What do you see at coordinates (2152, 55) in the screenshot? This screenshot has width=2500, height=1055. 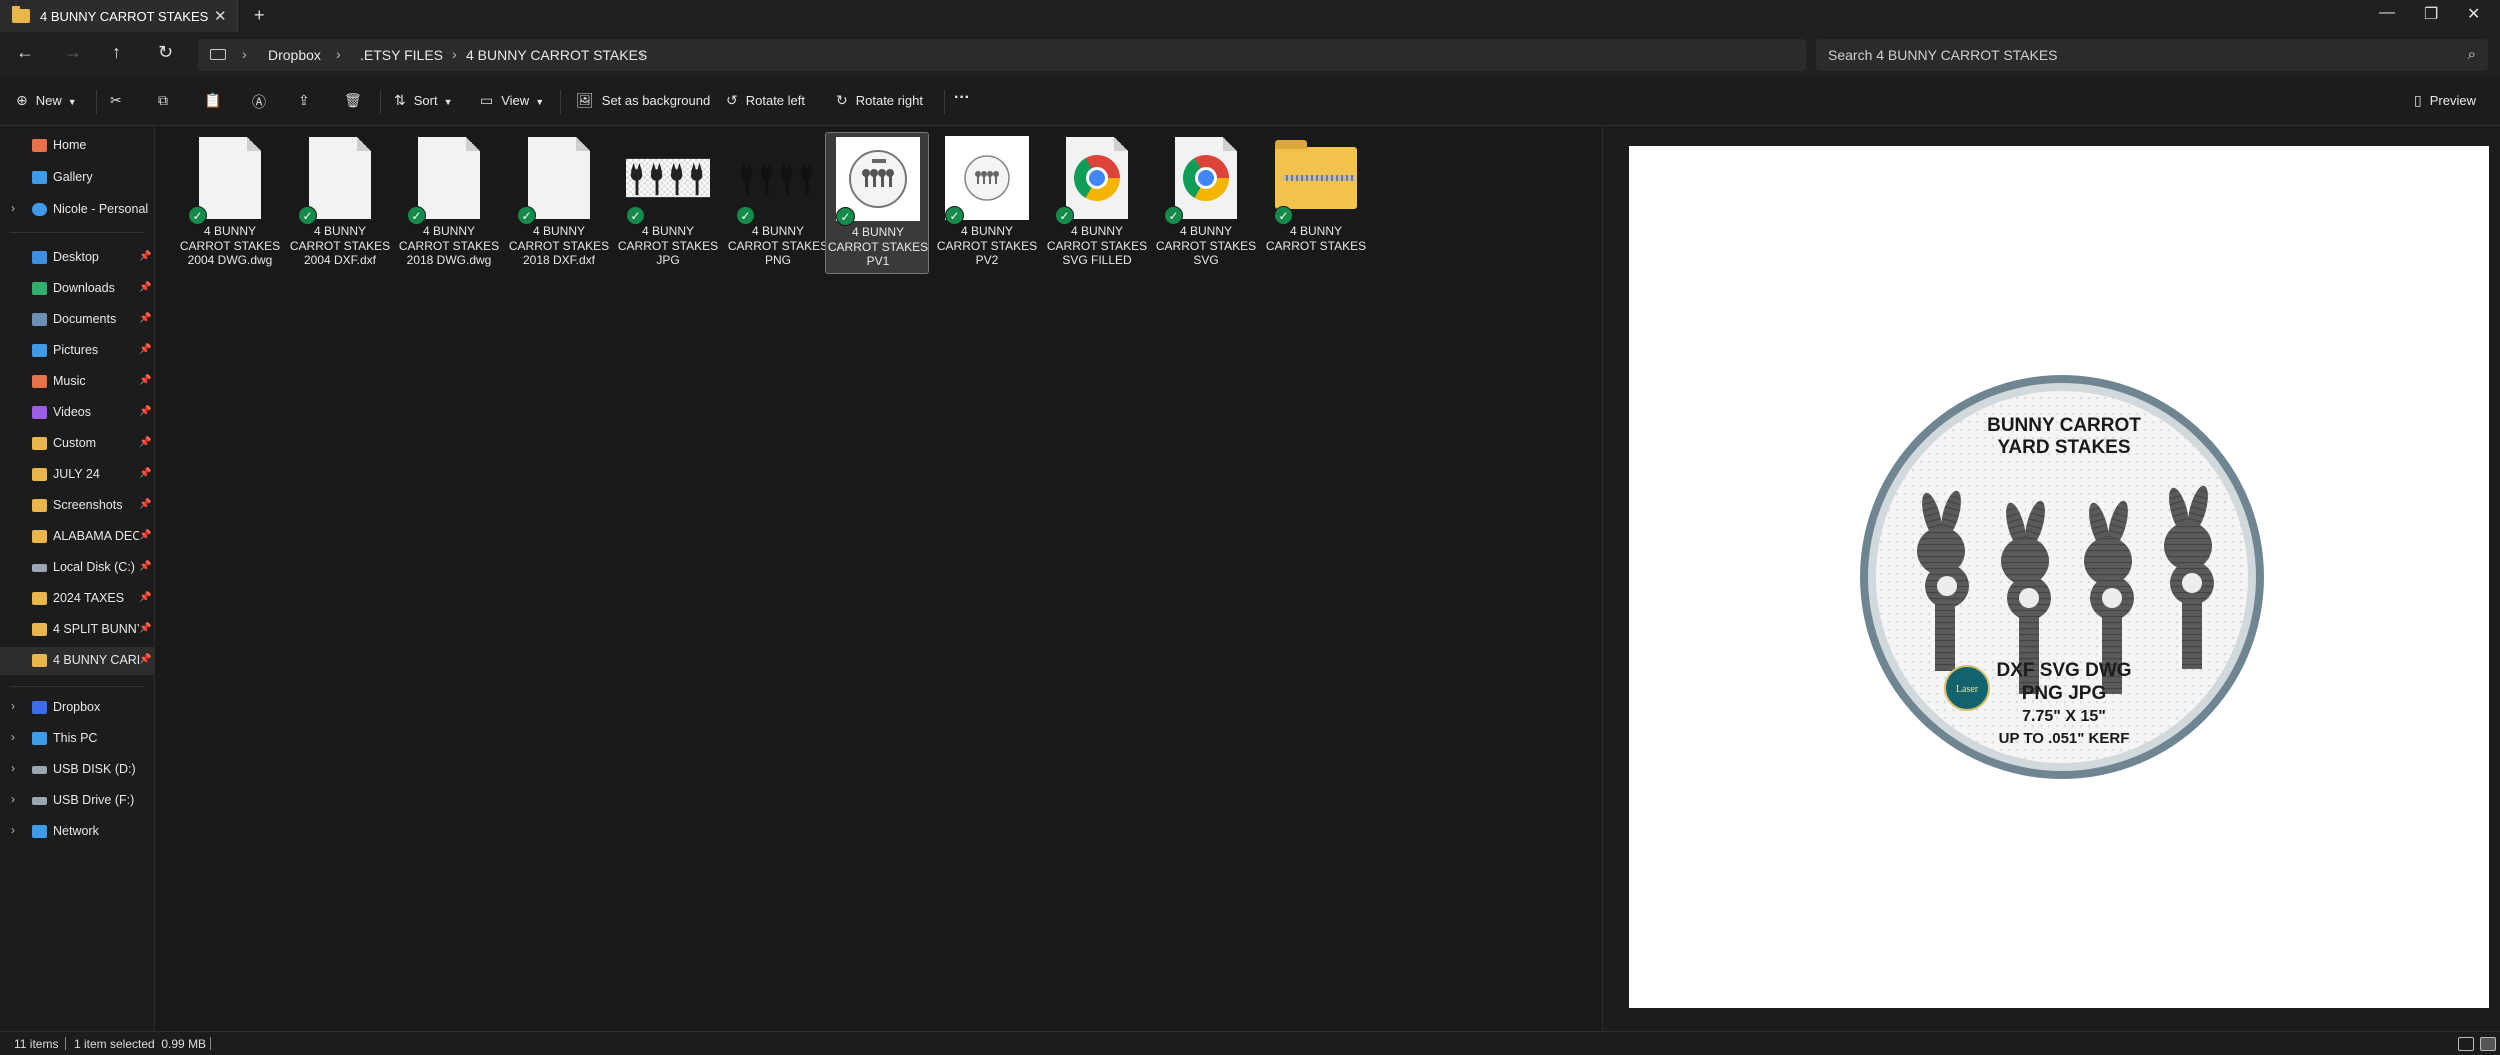 I see `search-box: Search 4 BUNNY CARROT STAKES ⌕` at bounding box center [2152, 55].